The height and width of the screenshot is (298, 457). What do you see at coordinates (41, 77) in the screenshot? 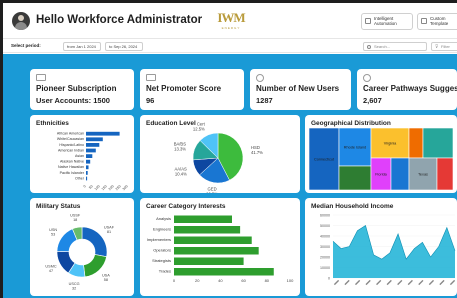
I see `id-card-icon` at bounding box center [41, 77].